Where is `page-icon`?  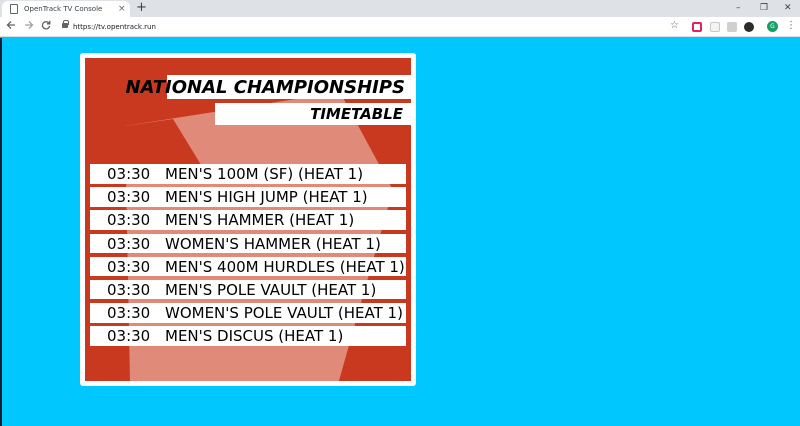
page-icon is located at coordinates (14, 9).